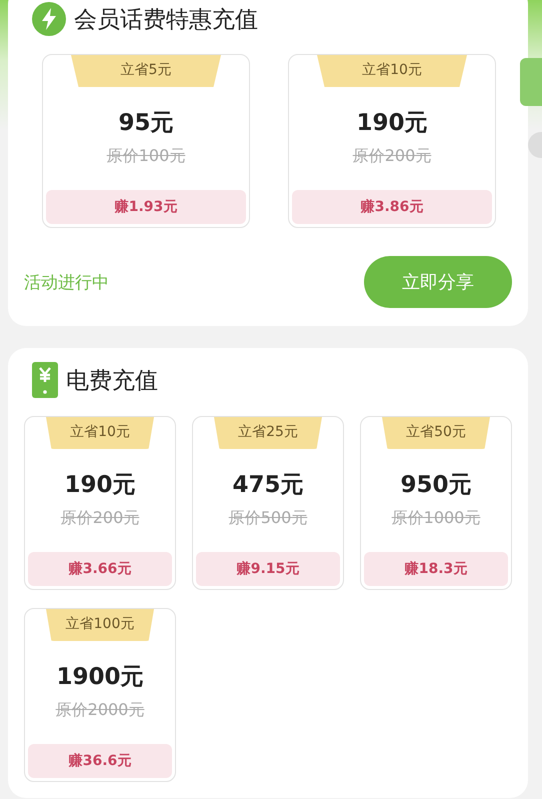 The image size is (542, 799). Describe the element at coordinates (268, 503) in the screenshot. I see `product-card: 立省25元 475元 原价500元 赚9.15元` at that location.